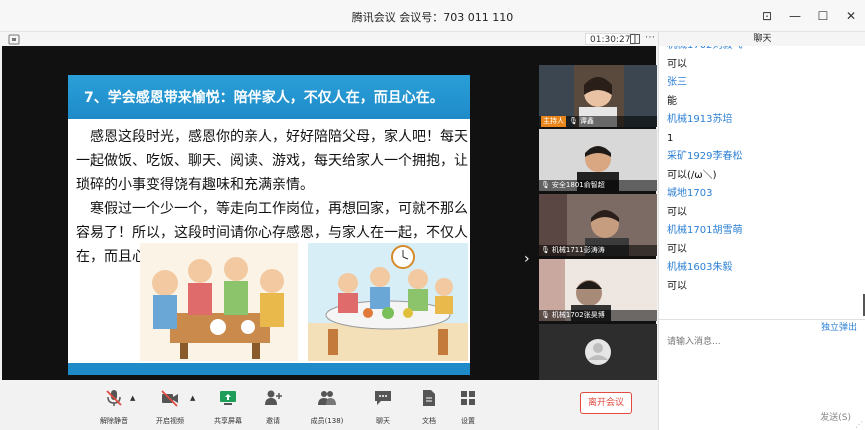 The image size is (865, 430). Describe the element at coordinates (672, 101) in the screenshot. I see `chat-message: 能` at that location.